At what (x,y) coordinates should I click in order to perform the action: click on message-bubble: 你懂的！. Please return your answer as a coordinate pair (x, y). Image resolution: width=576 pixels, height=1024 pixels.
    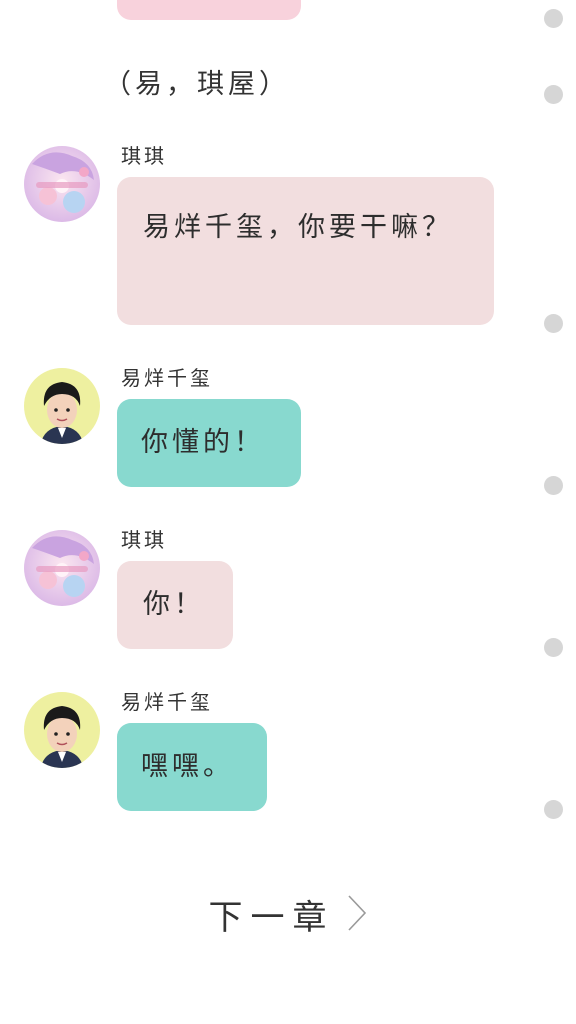
    Looking at the image, I should click on (209, 443).